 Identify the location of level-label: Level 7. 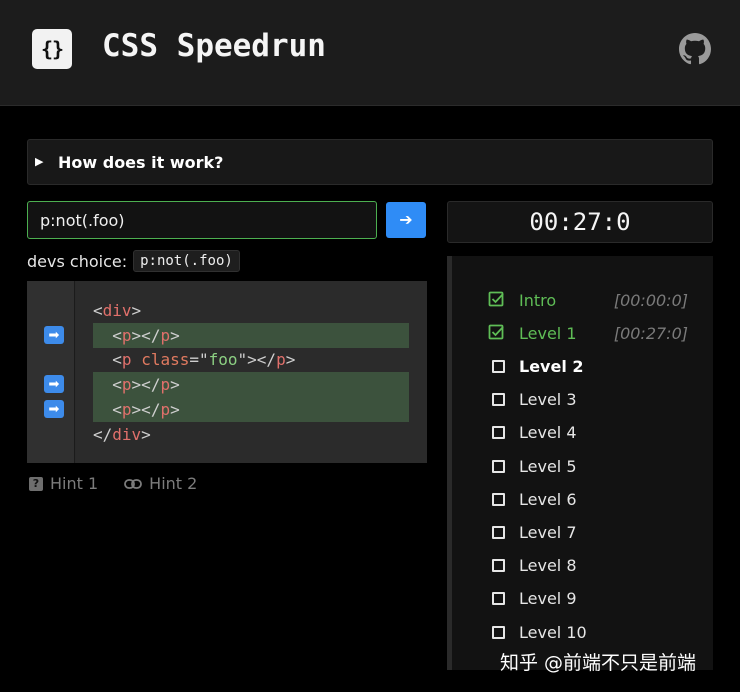
(548, 532).